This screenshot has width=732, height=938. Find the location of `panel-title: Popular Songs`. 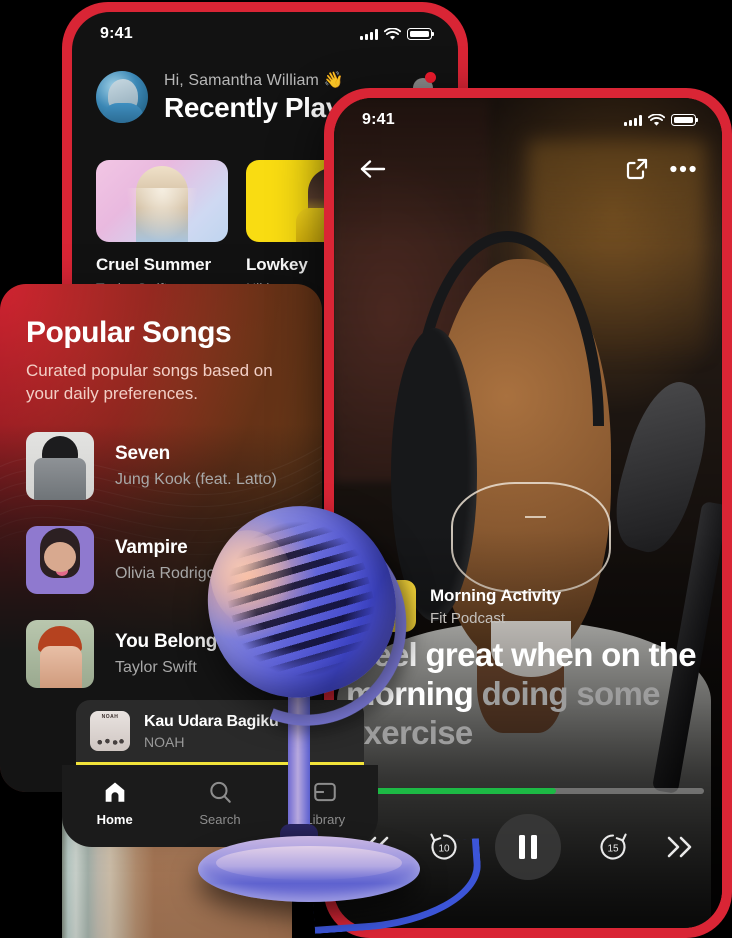

panel-title: Popular Songs is located at coordinates (129, 332).